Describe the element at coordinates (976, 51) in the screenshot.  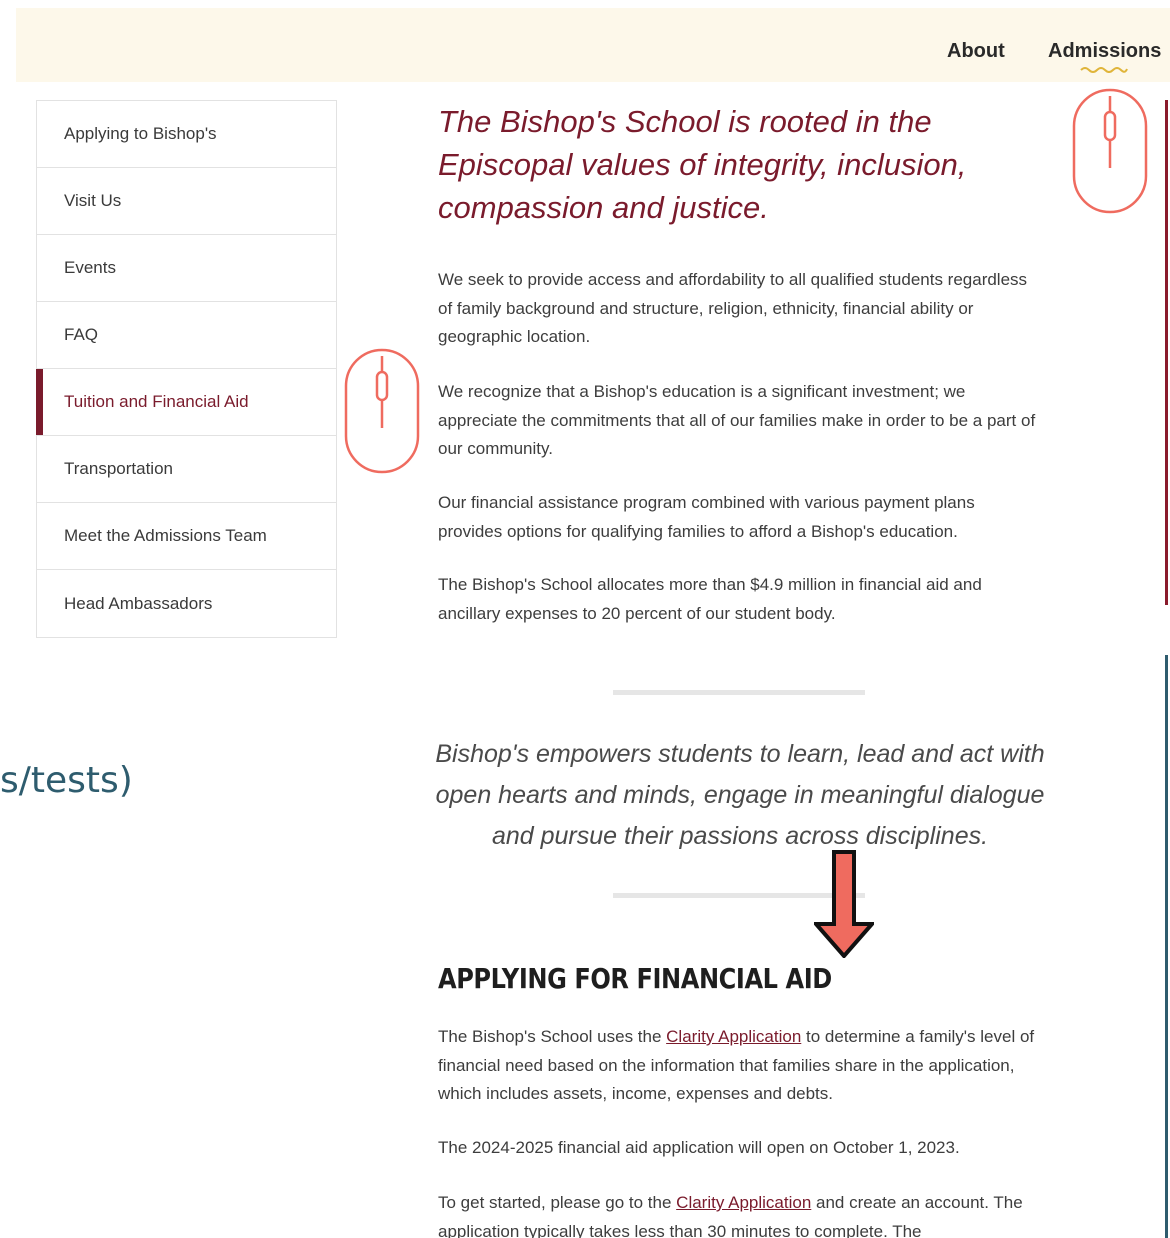
I see `nav-about: About` at that location.